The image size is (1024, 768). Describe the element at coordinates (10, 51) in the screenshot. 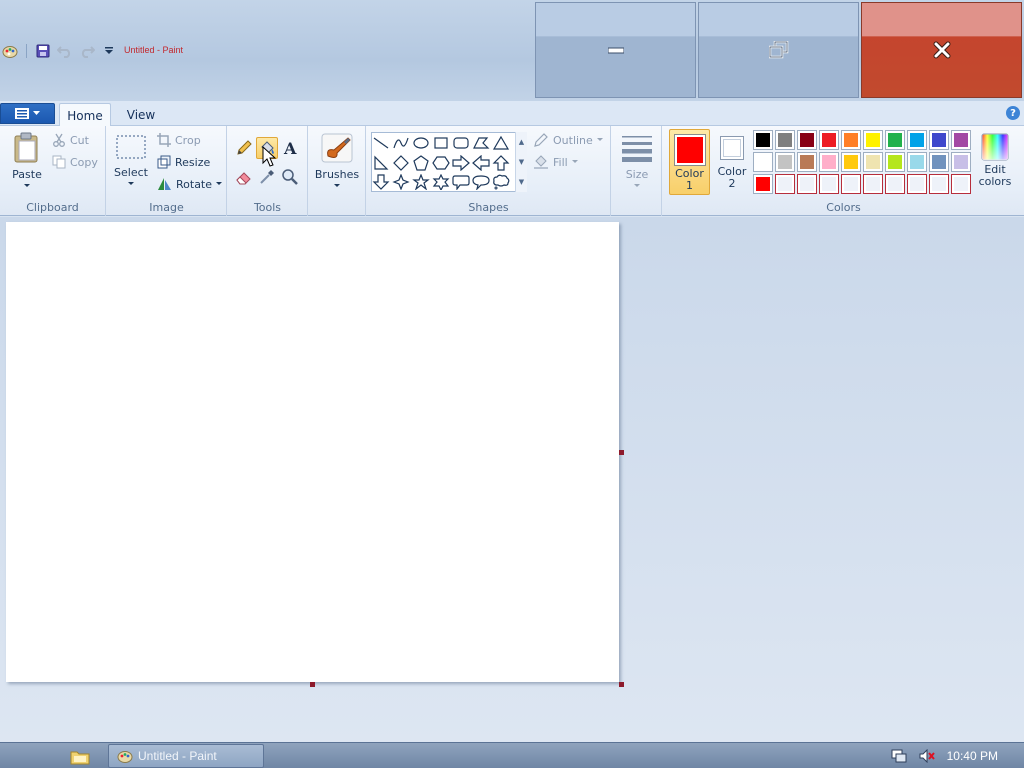

I see `paint-app-icon` at that location.